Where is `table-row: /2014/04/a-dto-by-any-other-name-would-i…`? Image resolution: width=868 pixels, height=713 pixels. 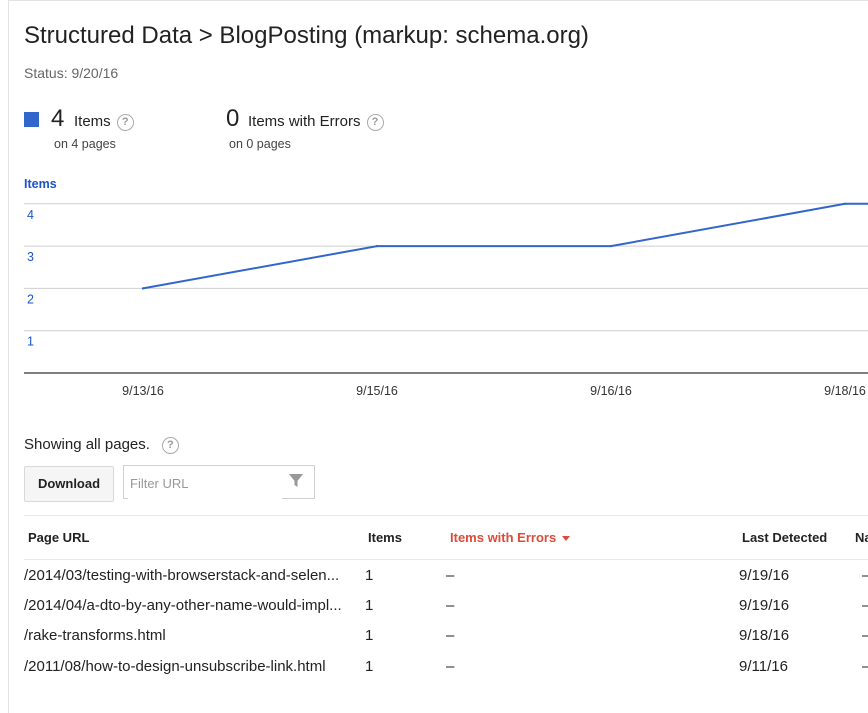
table-row: /2014/04/a-dto-by-any-other-name-would-i… is located at coordinates (434, 612).